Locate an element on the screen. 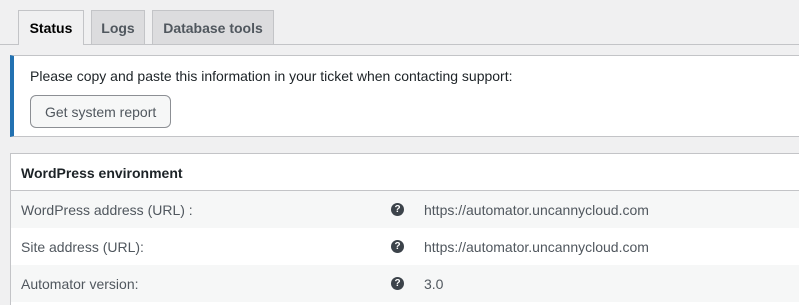  row-value: 3.0 is located at coordinates (434, 284).